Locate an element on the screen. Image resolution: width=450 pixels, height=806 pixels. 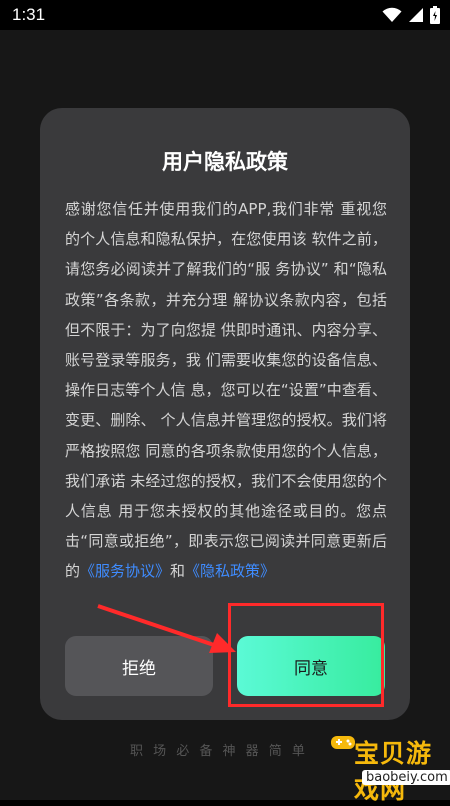
watermark-domain: baobeiy.com is located at coordinates (406, 777).